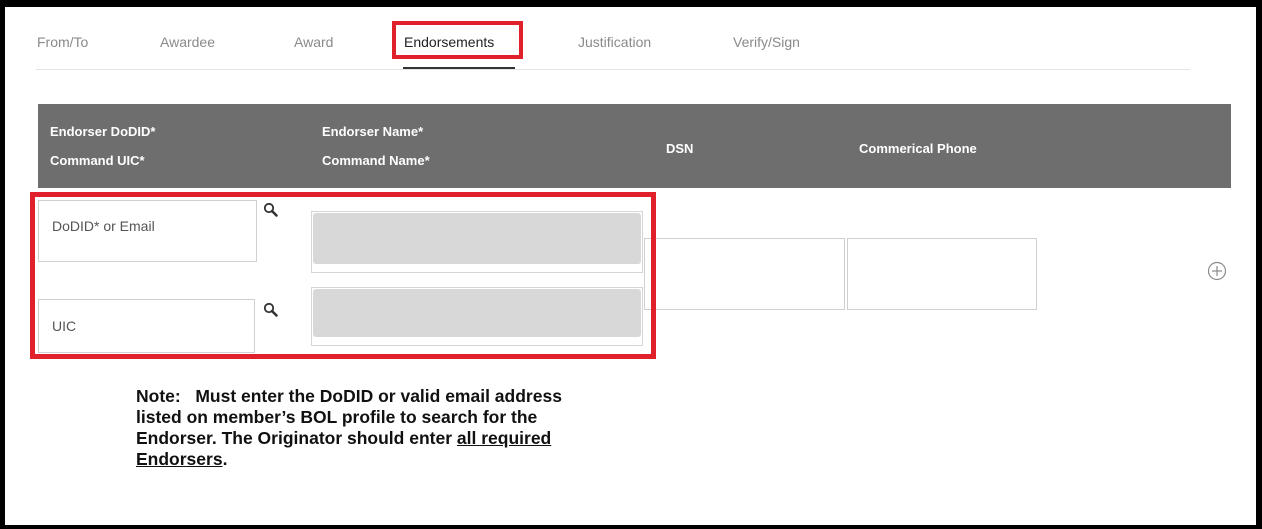  I want to click on note-lead: Note:, so click(158, 396).